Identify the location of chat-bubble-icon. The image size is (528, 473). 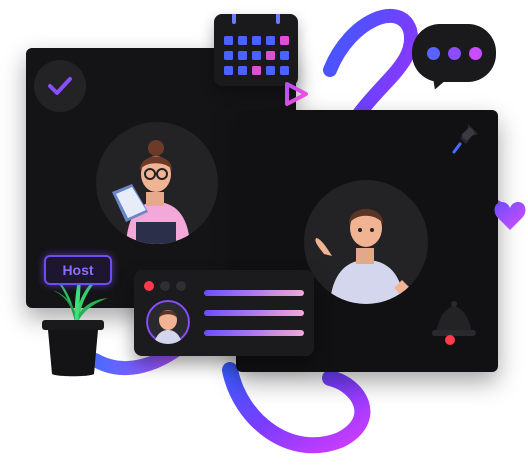
(454, 53).